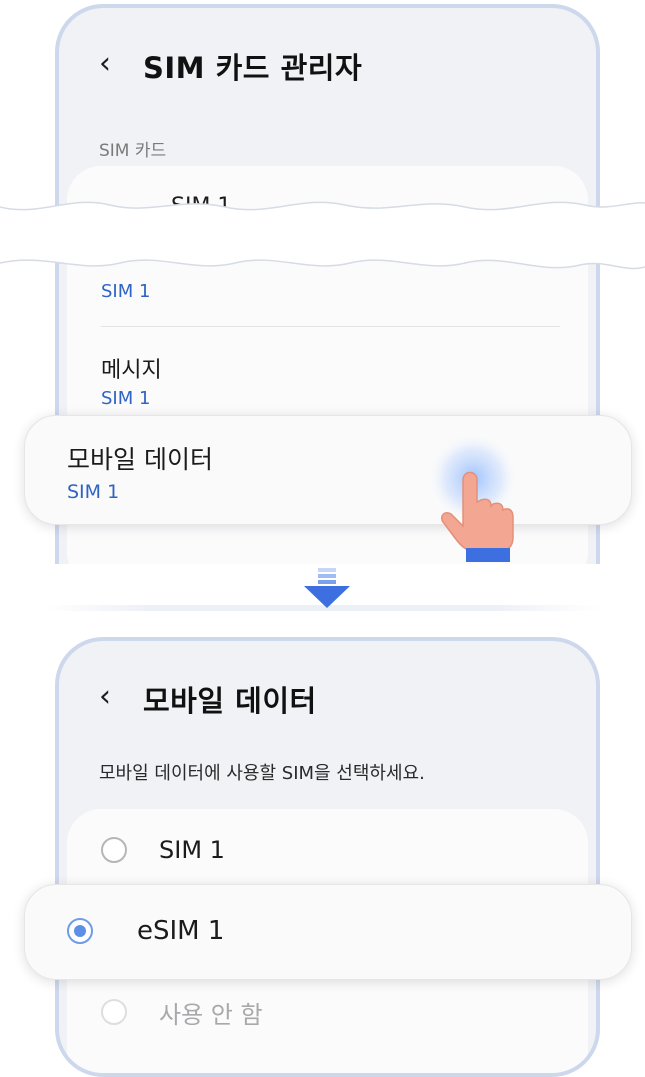 The width and height of the screenshot is (645, 1077). Describe the element at coordinates (473, 497) in the screenshot. I see `tap-hand-icon` at that location.